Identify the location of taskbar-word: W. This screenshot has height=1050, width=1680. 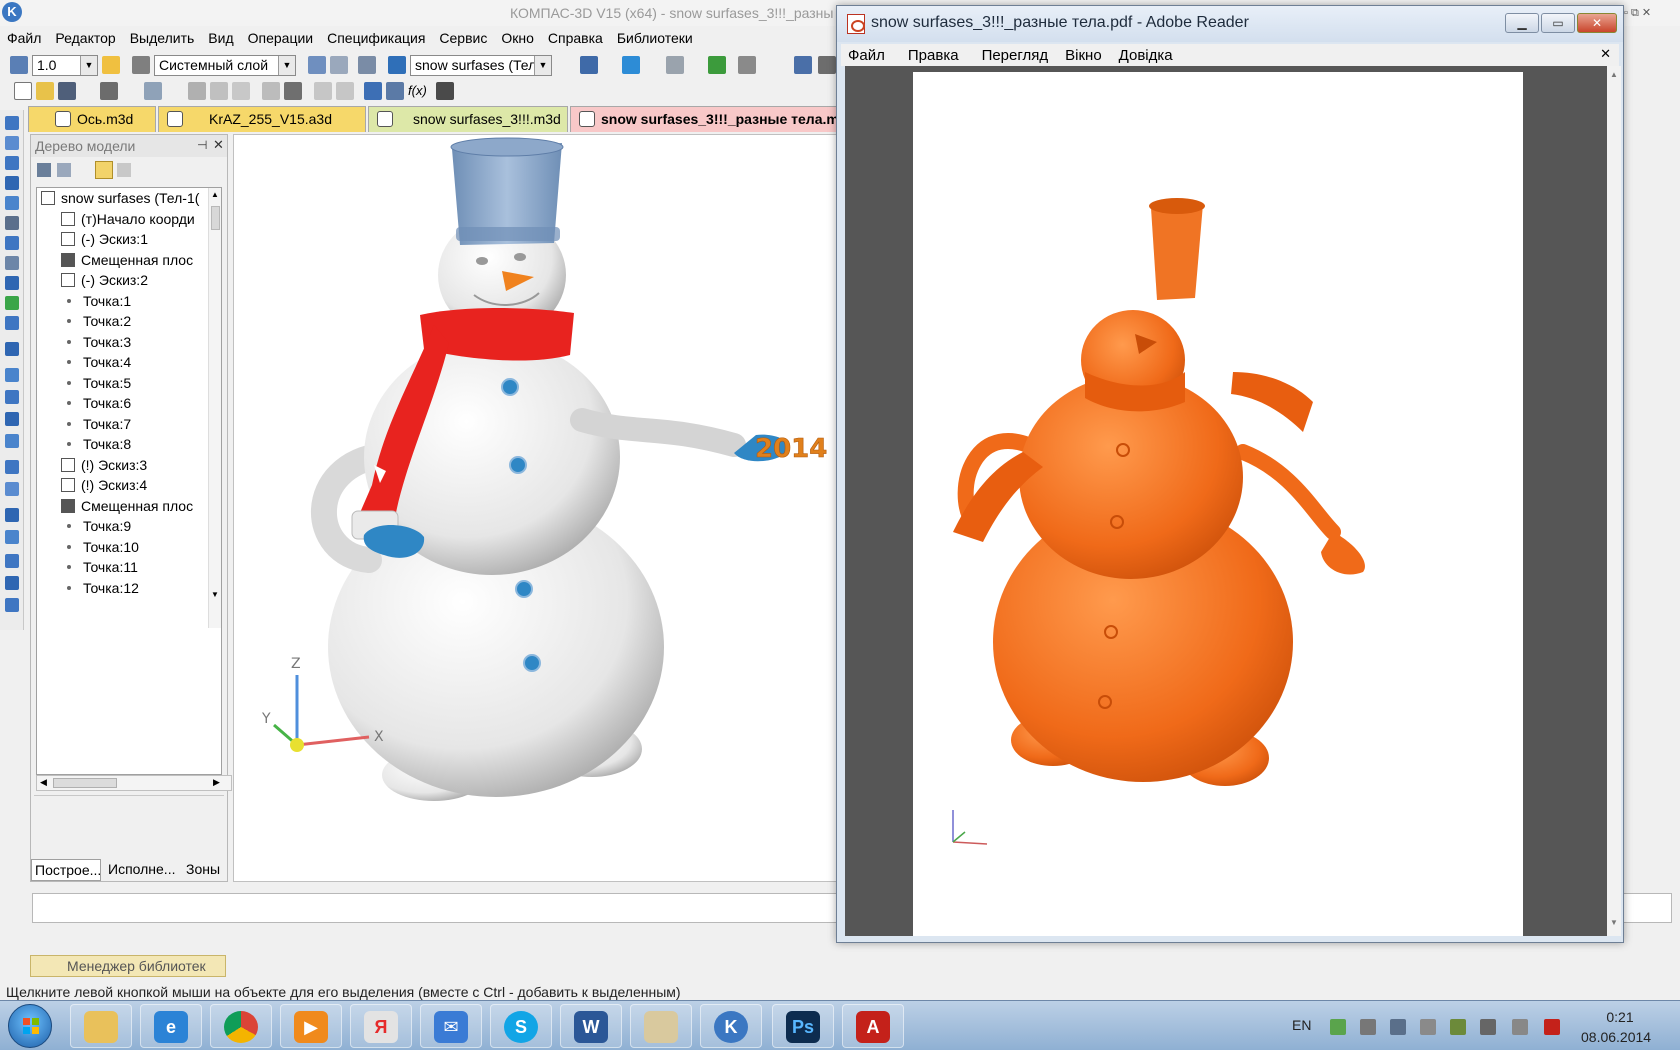
(591, 1026).